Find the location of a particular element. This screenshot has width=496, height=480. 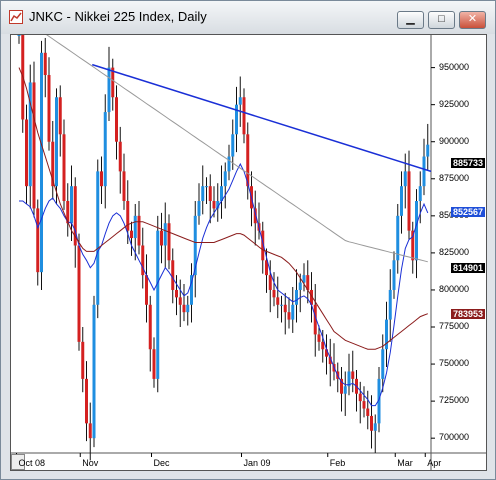

x-tick-label: Jan 09 is located at coordinates (257, 463).